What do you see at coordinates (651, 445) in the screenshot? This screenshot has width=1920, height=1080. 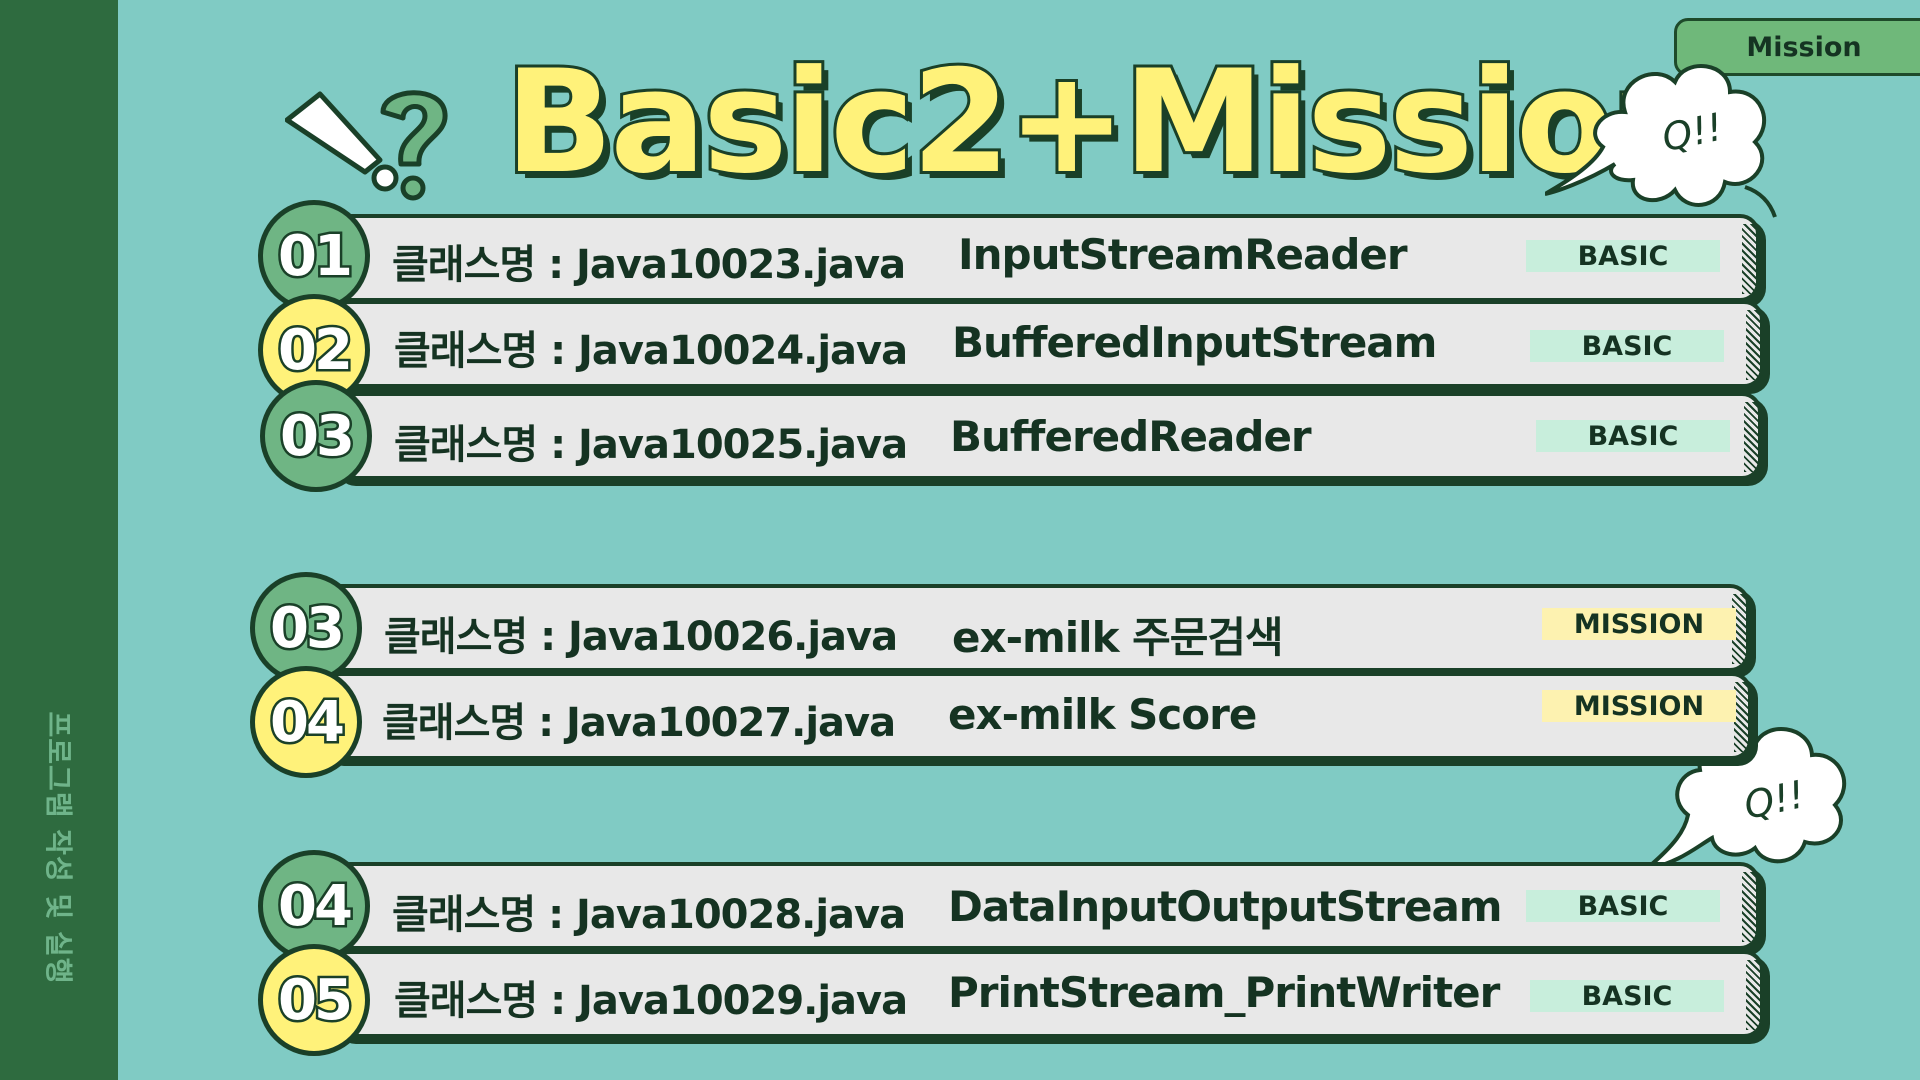 I see `class-name: 클래스명 : Java10025.java` at bounding box center [651, 445].